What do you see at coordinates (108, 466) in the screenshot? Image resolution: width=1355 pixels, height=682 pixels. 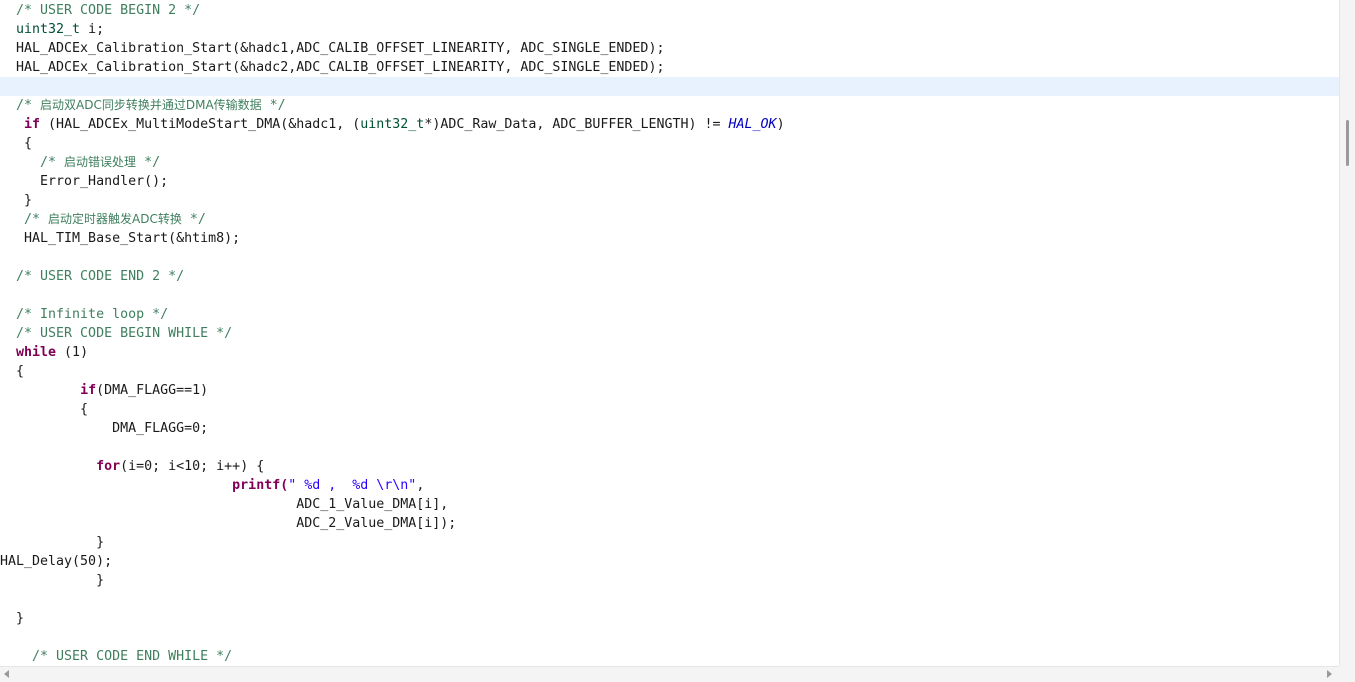 I see `keyword-for: for` at bounding box center [108, 466].